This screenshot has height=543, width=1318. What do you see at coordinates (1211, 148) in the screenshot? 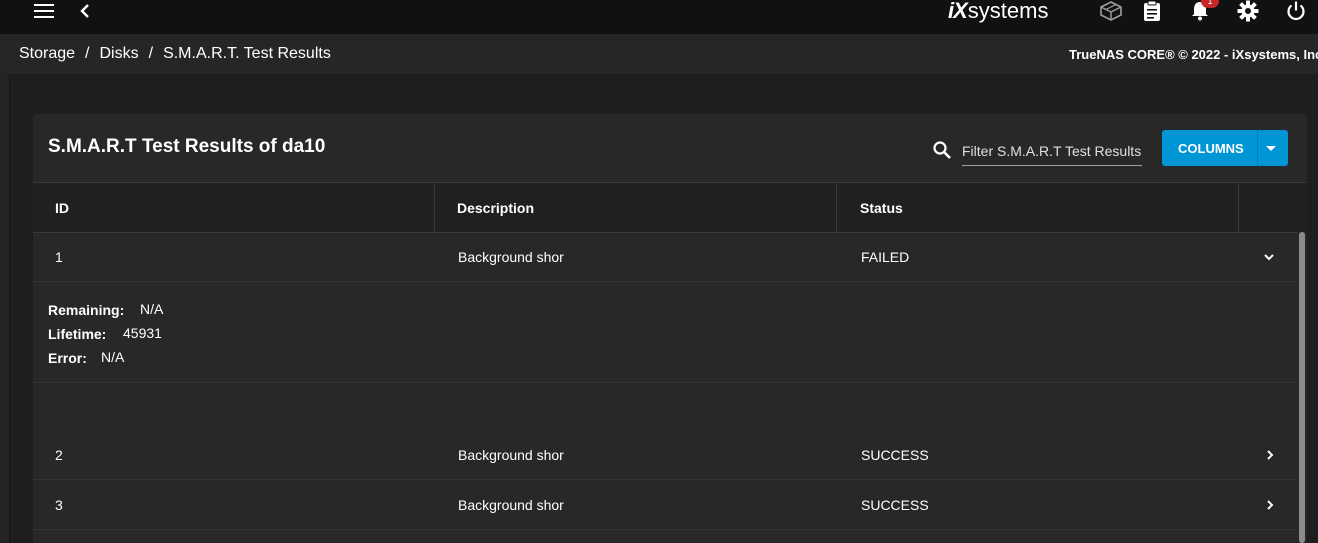
I see `columns-button-label: COLUMNS` at bounding box center [1211, 148].